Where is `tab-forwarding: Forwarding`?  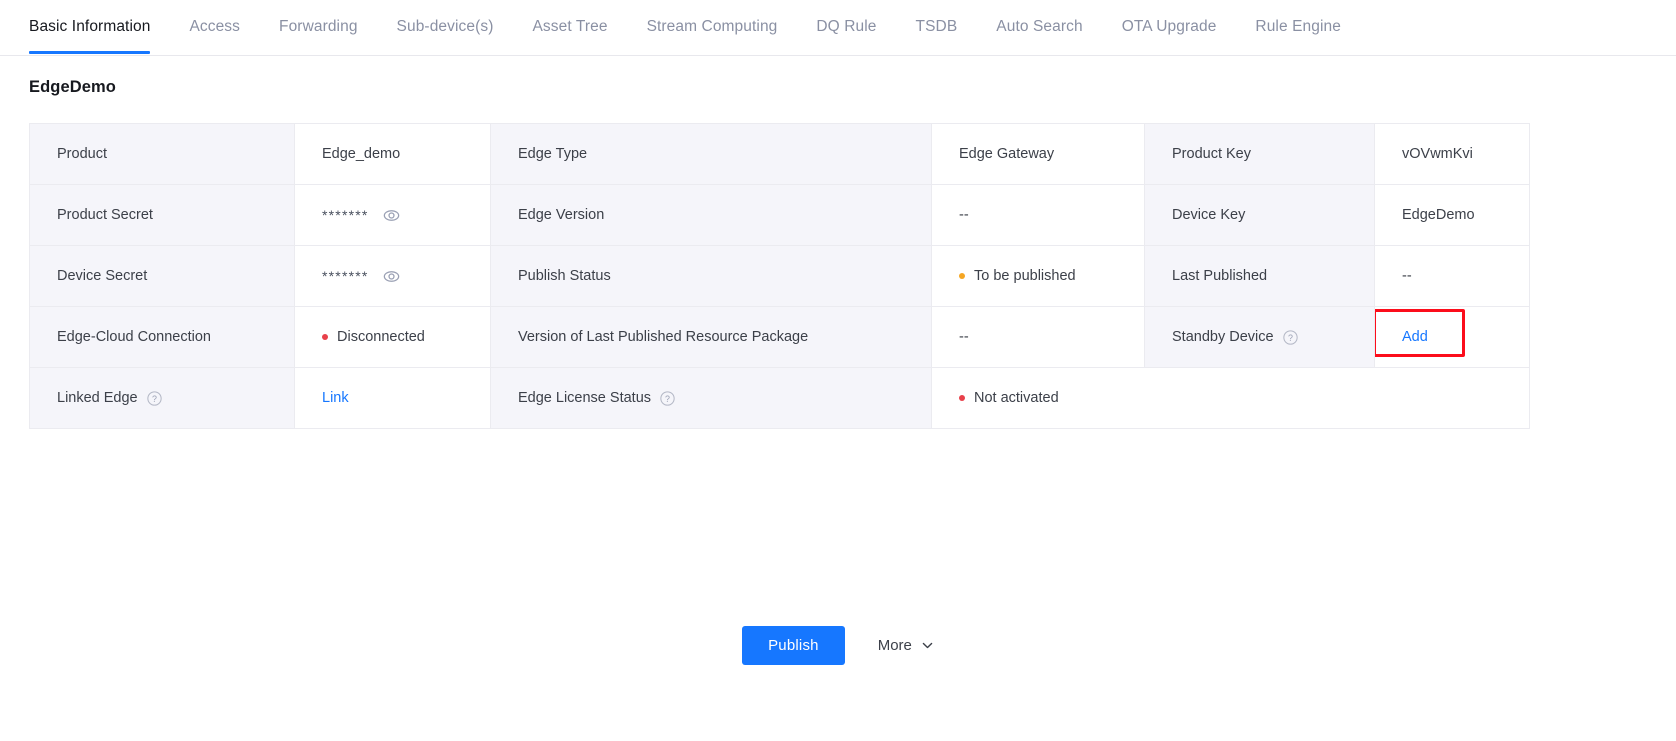 tab-forwarding: Forwarding is located at coordinates (318, 26).